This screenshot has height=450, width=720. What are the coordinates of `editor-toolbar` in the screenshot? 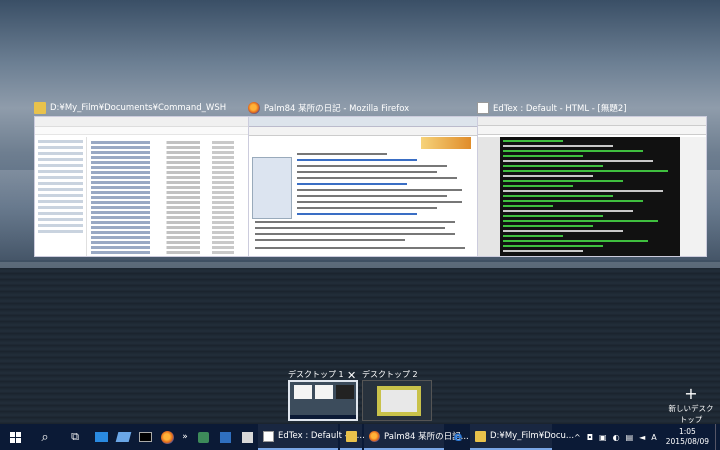 It's located at (592, 130).